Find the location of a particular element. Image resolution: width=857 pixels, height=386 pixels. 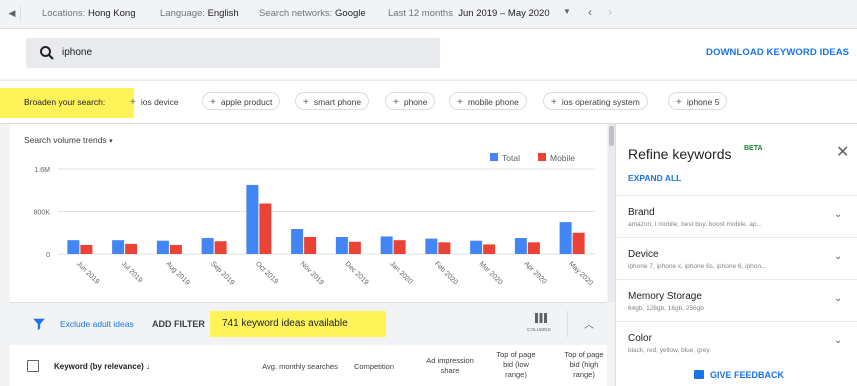

refine-title: Refine keywords is located at coordinates (680, 154).